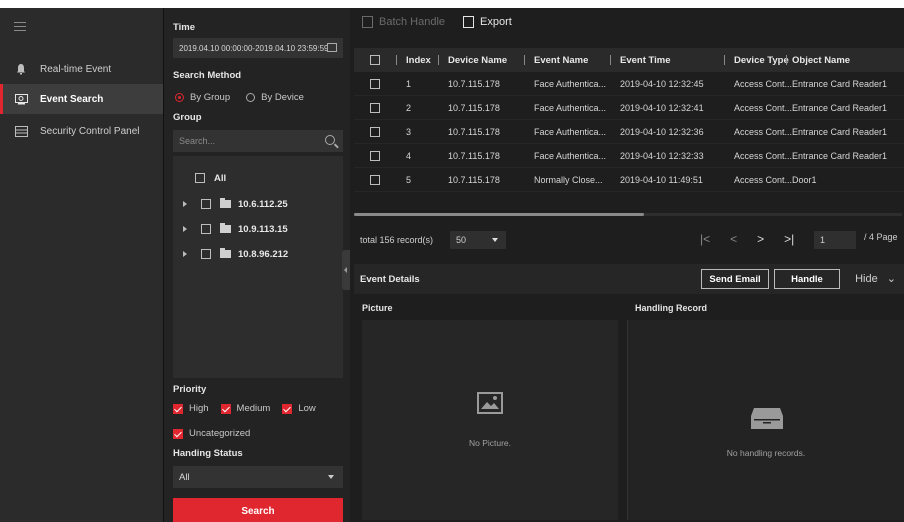 The width and height of the screenshot is (904, 522). What do you see at coordinates (250, 408) in the screenshot?
I see `priority-options: High Medium Low` at bounding box center [250, 408].